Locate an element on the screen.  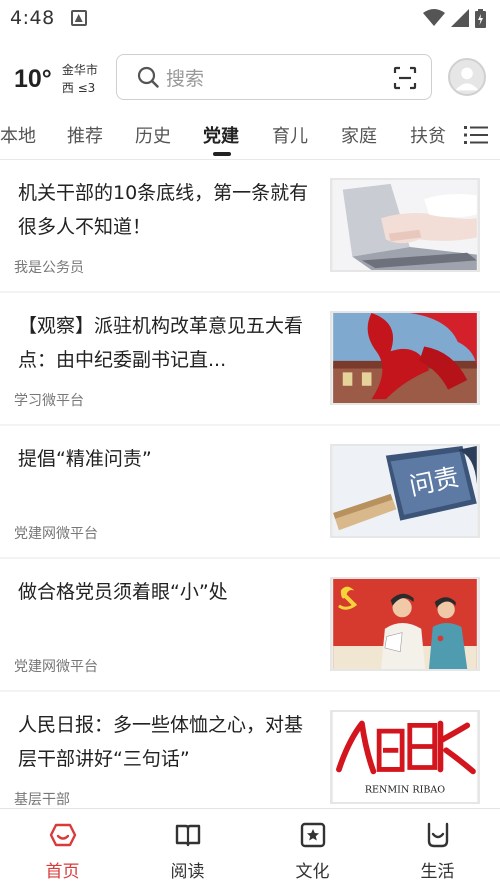
header: 10° 金华市 西 ≤3 搜索 is located at coordinates (250, 79).